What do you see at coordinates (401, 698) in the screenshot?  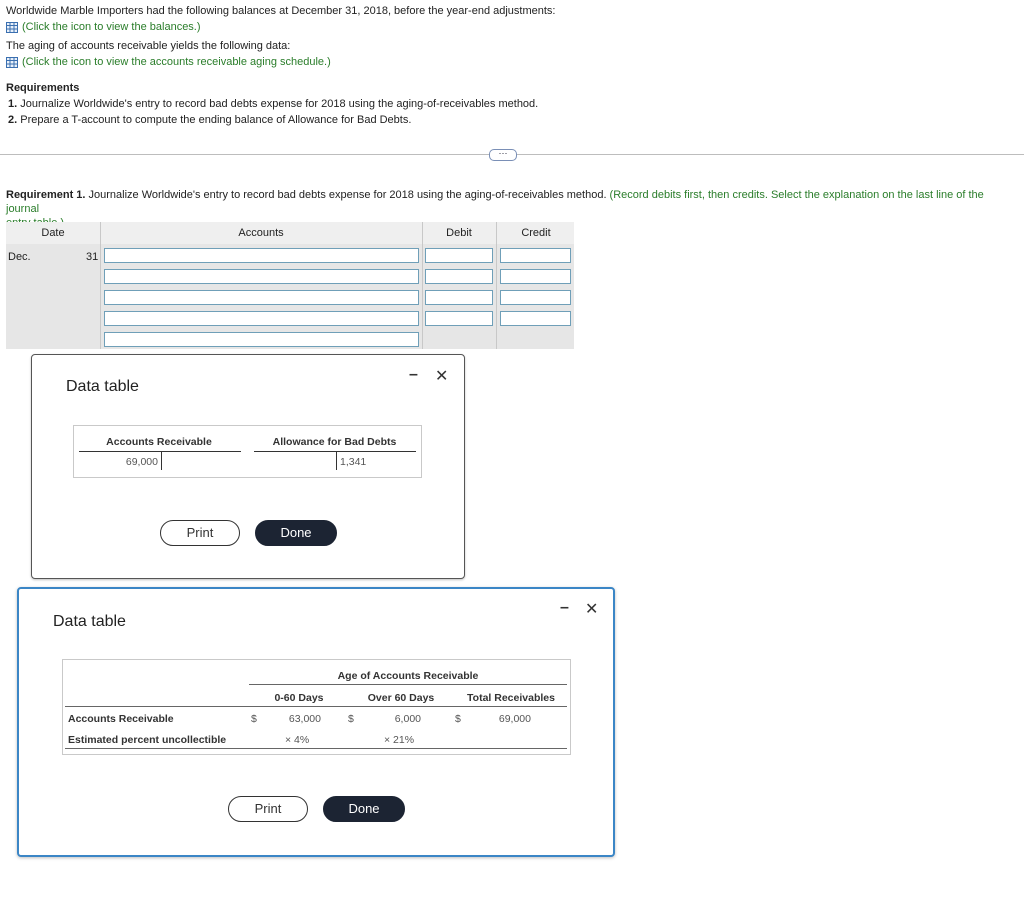 I see `column-header: Over 60 Days` at bounding box center [401, 698].